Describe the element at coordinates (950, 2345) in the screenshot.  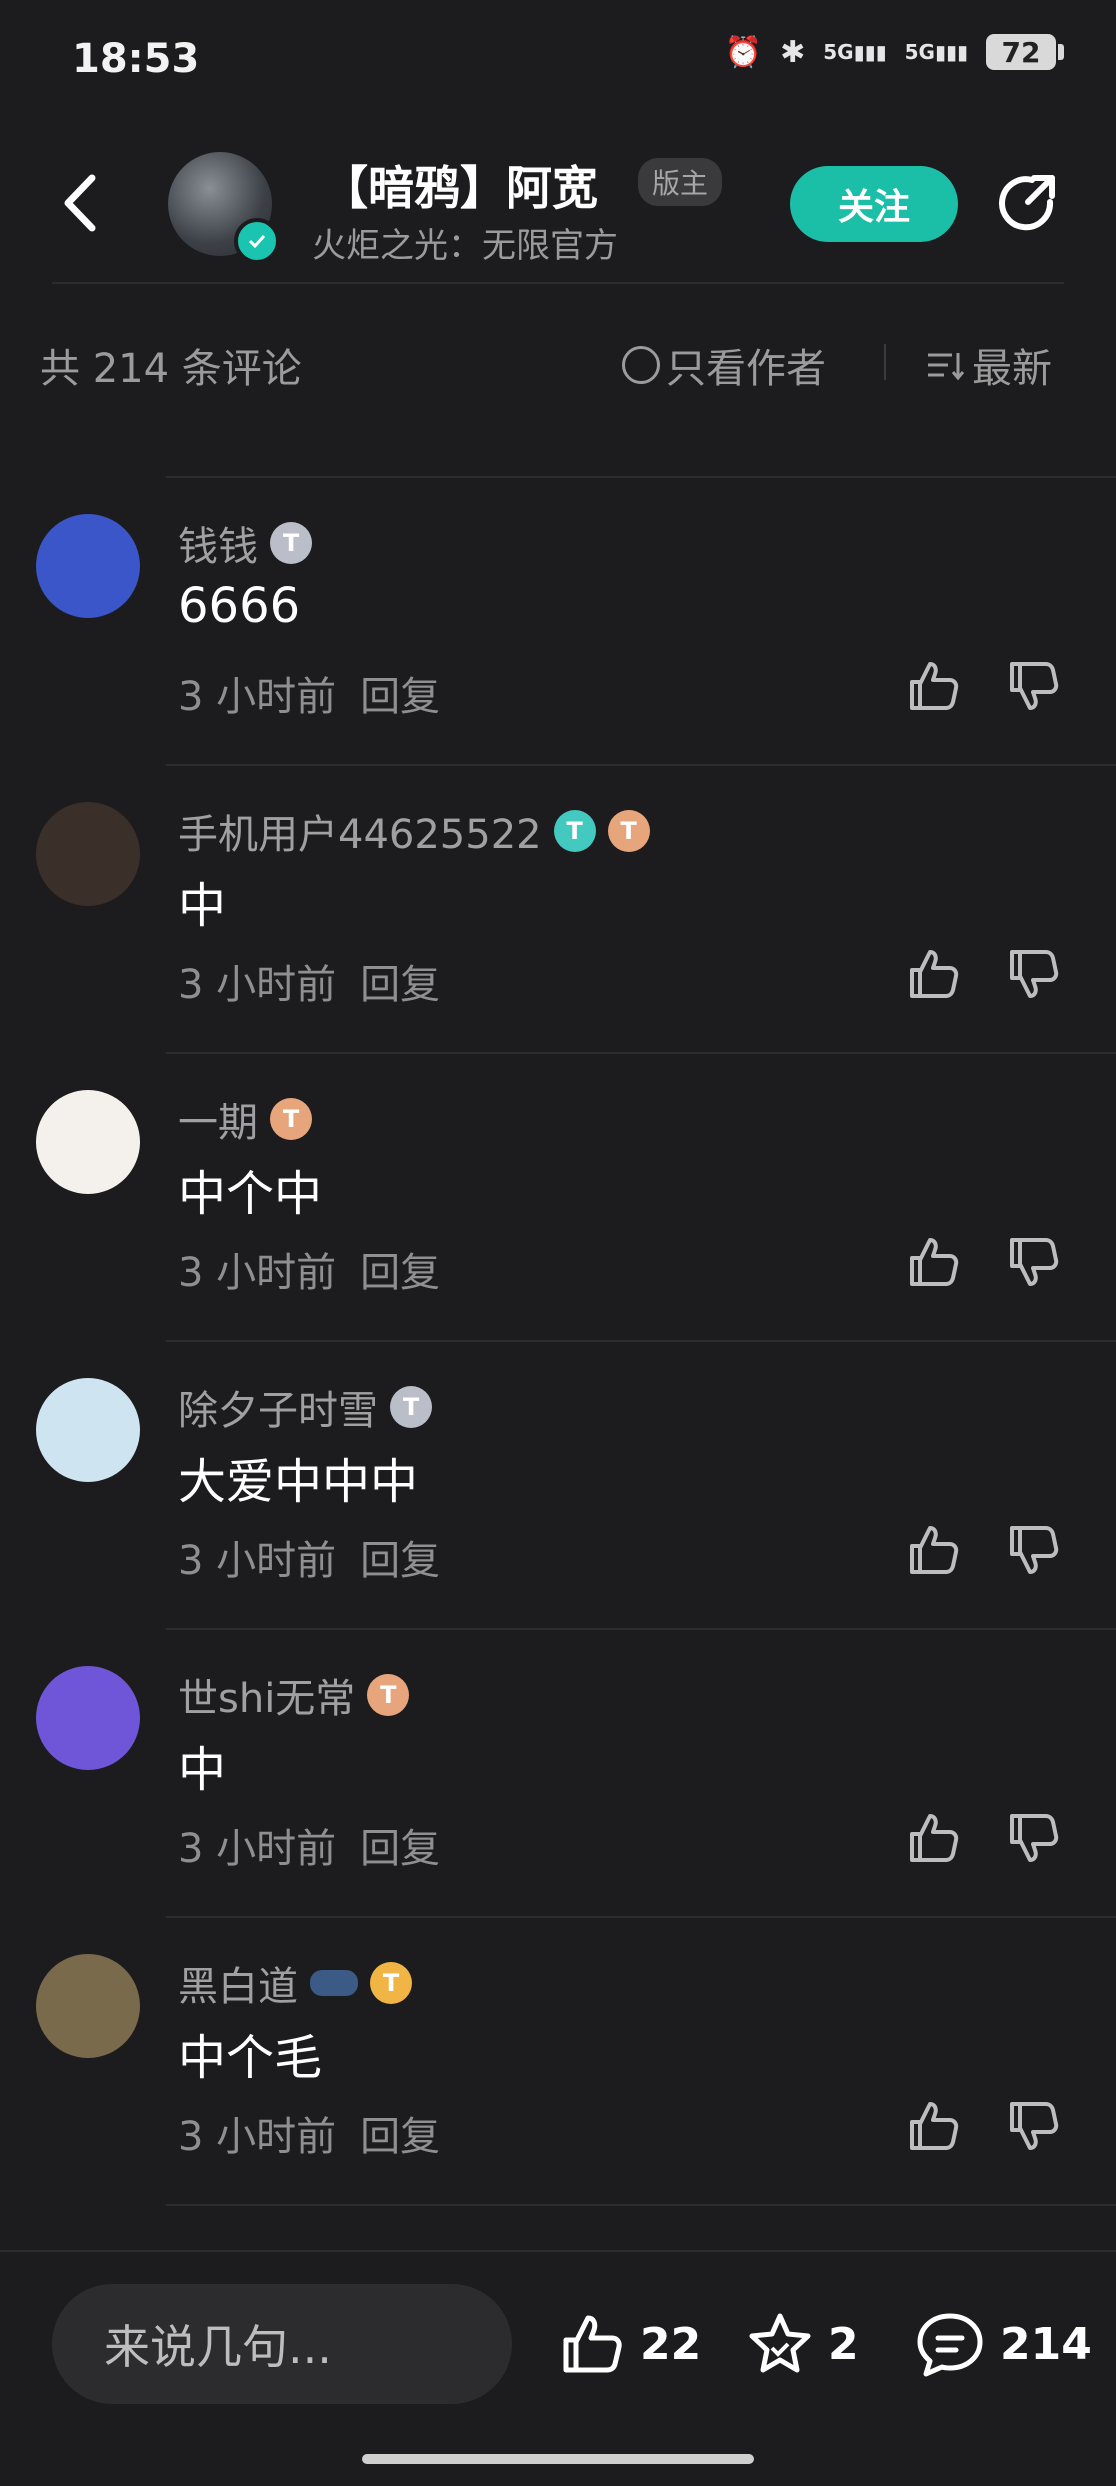
I see `comment-icon` at that location.